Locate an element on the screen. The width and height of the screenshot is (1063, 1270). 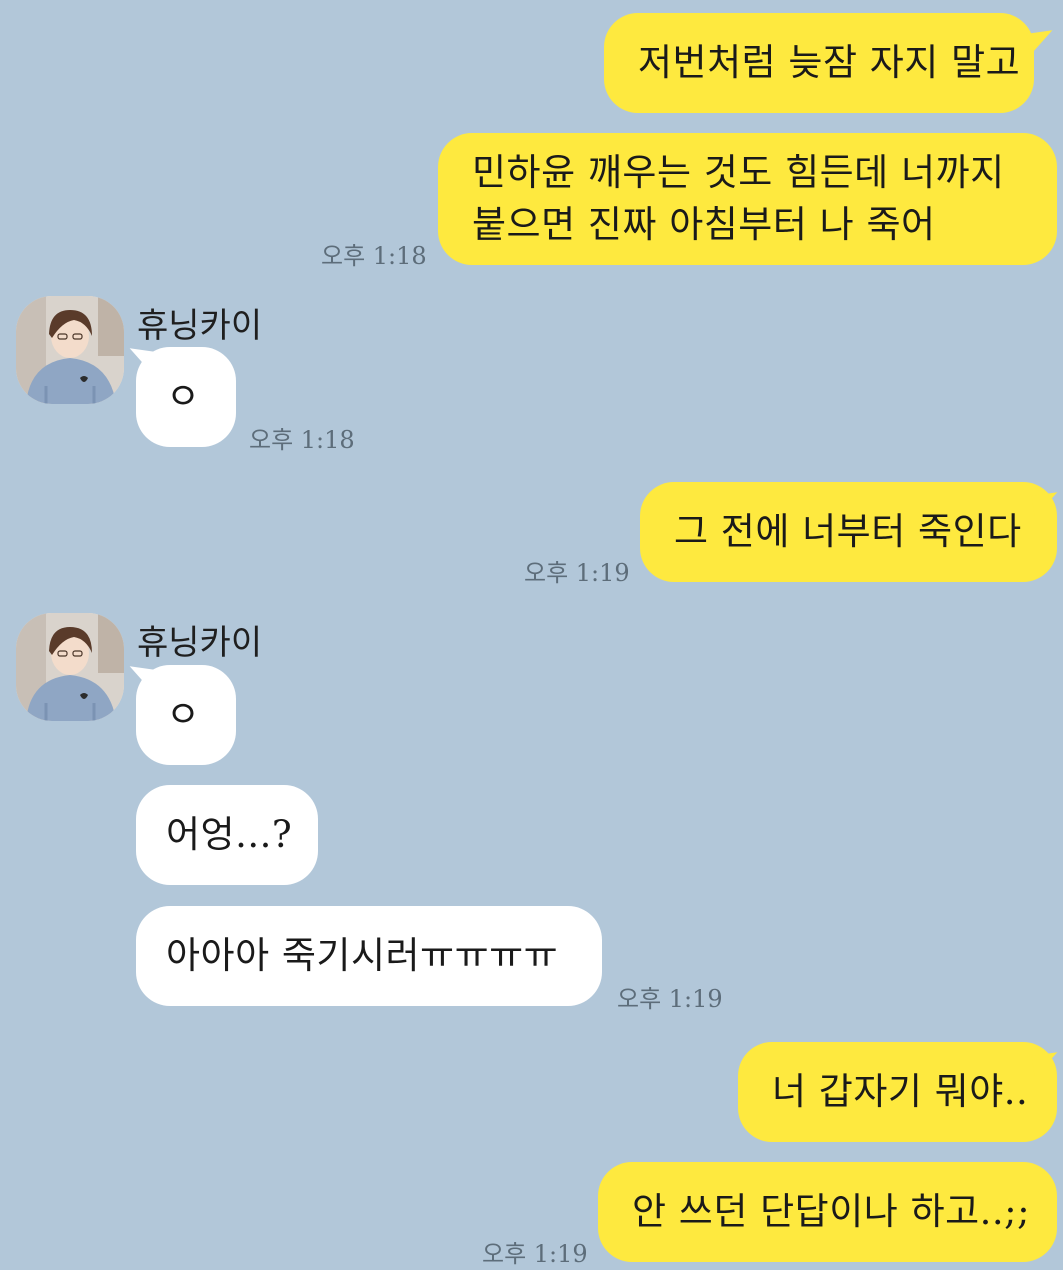
message-text: 안 쓰던 단답이나 하고..;; is located at coordinates (831, 1211).